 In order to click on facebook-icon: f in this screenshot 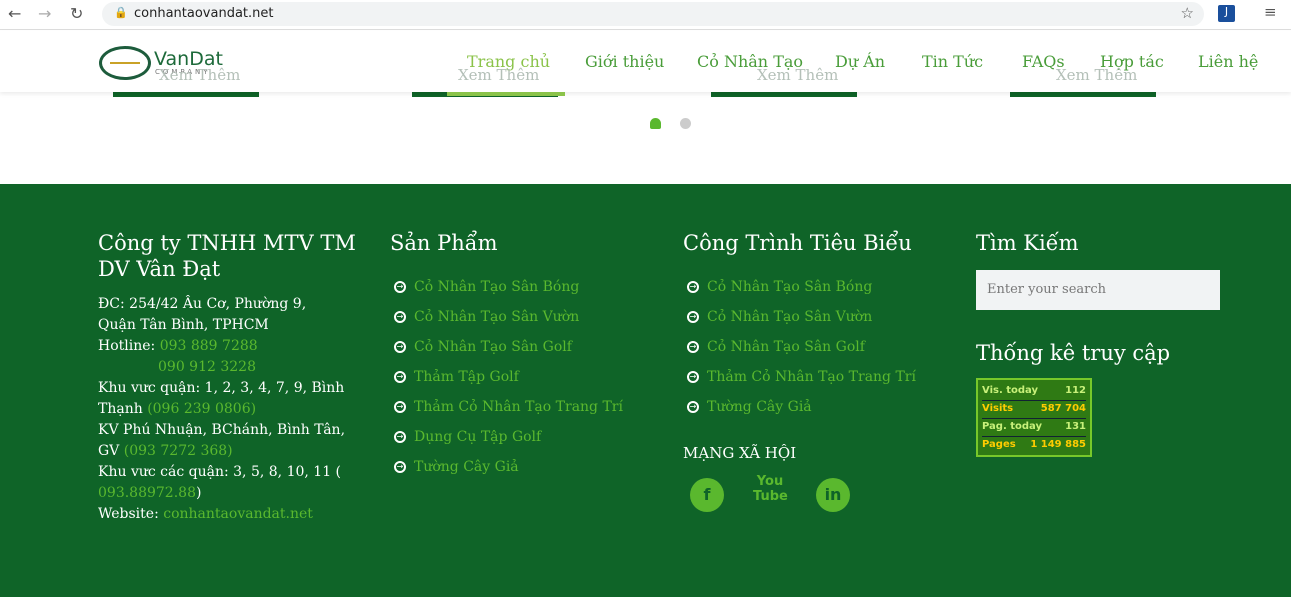, I will do `click(707, 495)`.